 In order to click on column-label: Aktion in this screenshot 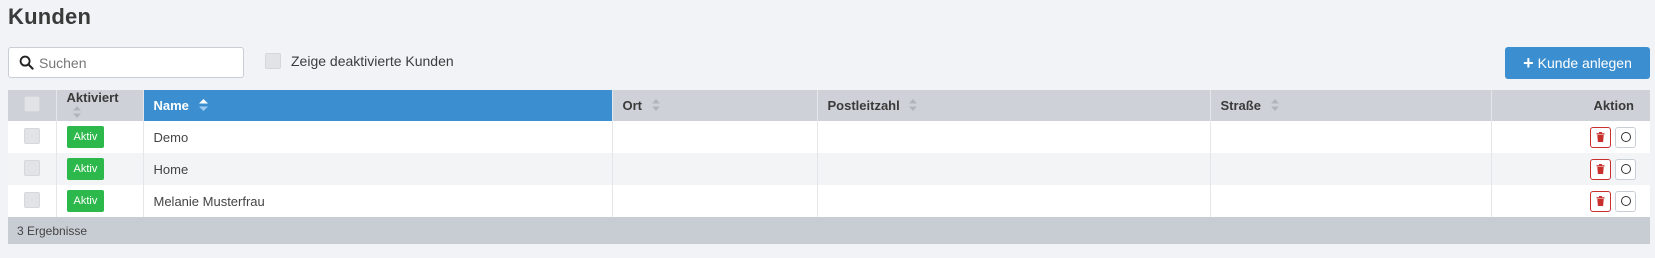, I will do `click(1613, 106)`.